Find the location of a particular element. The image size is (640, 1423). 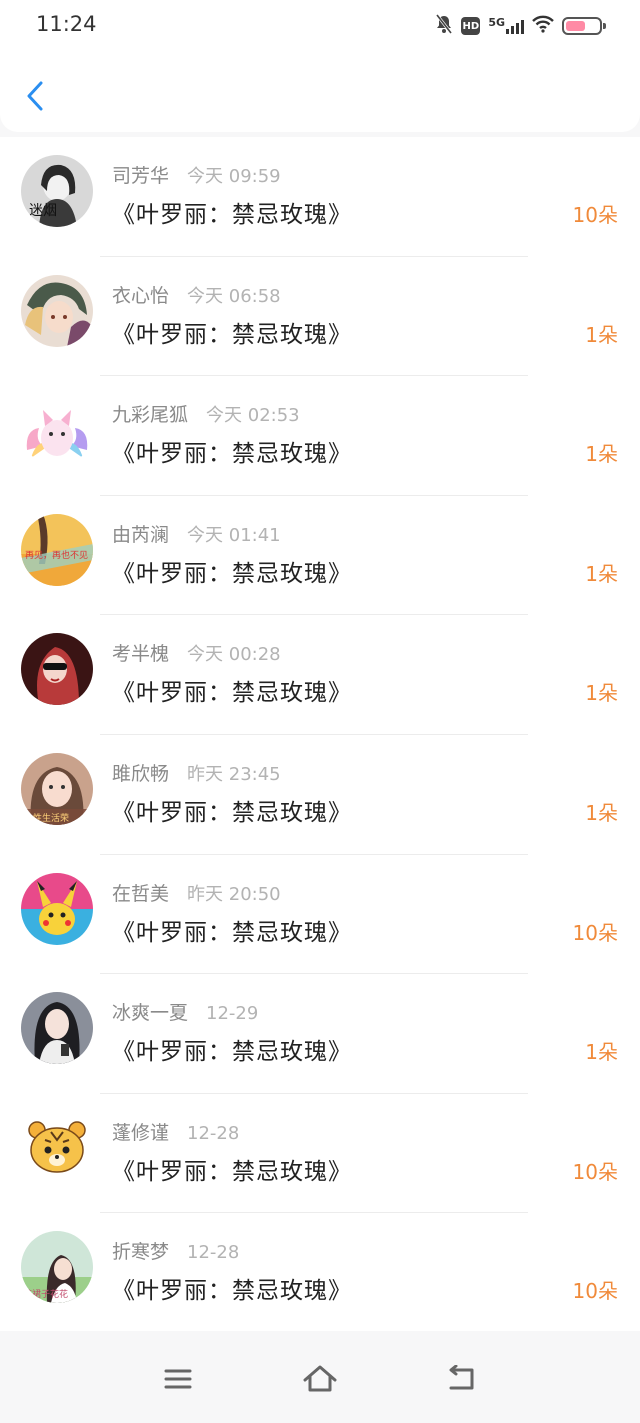

timestamp: 昨天 23:45 is located at coordinates (234, 774).